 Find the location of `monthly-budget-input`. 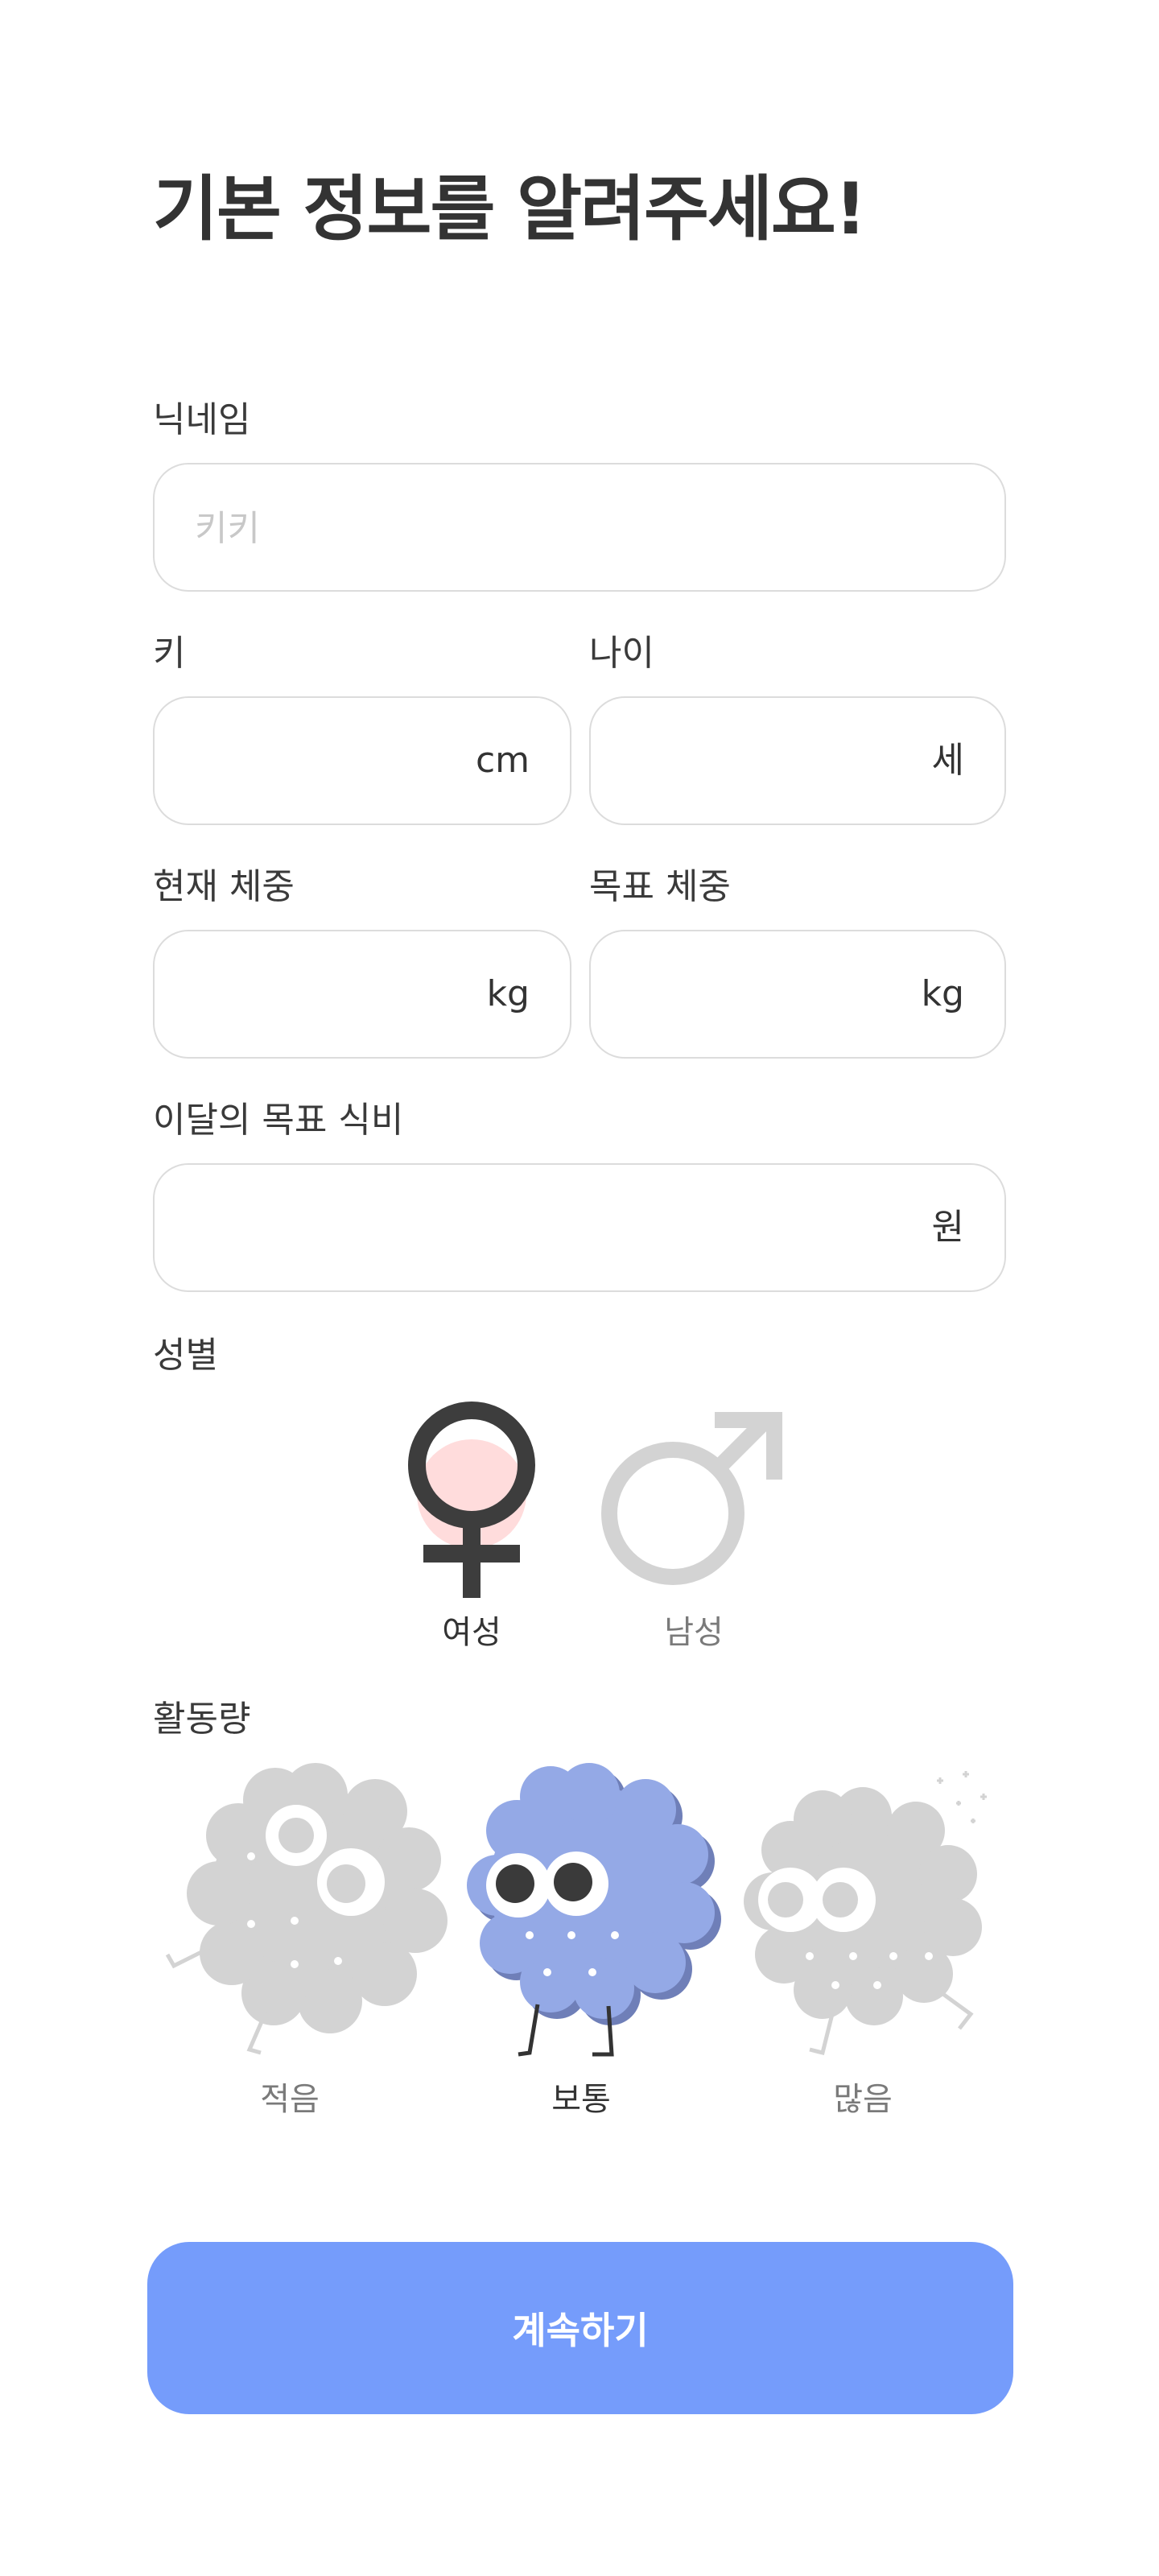

monthly-budget-input is located at coordinates (539, 1228).